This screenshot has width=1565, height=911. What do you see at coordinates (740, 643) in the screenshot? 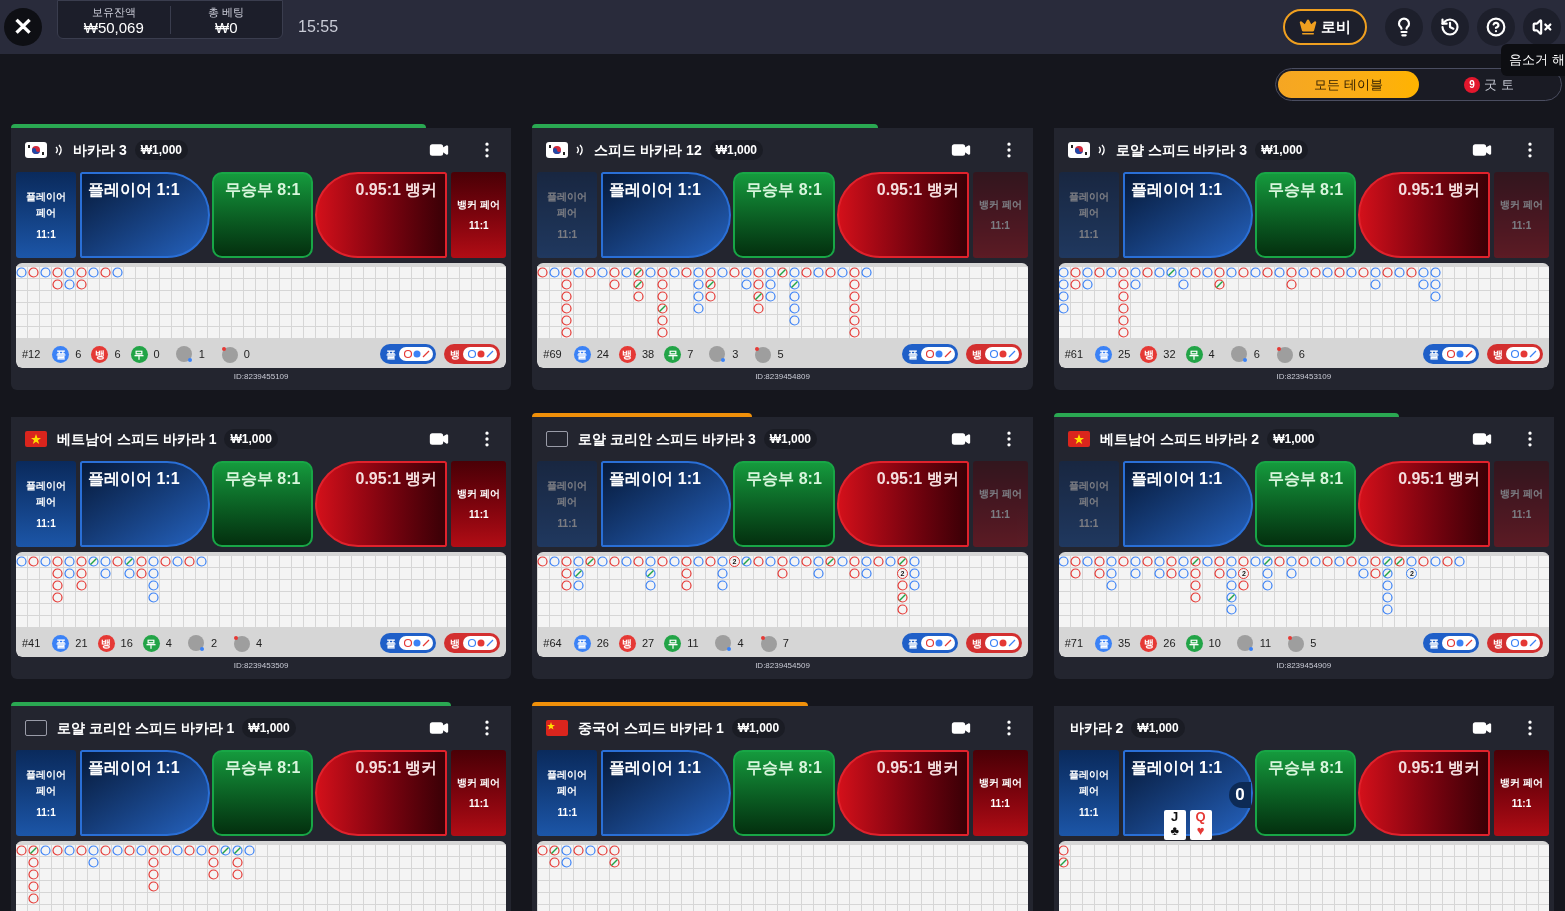
I see `player-pair-count: 4` at bounding box center [740, 643].